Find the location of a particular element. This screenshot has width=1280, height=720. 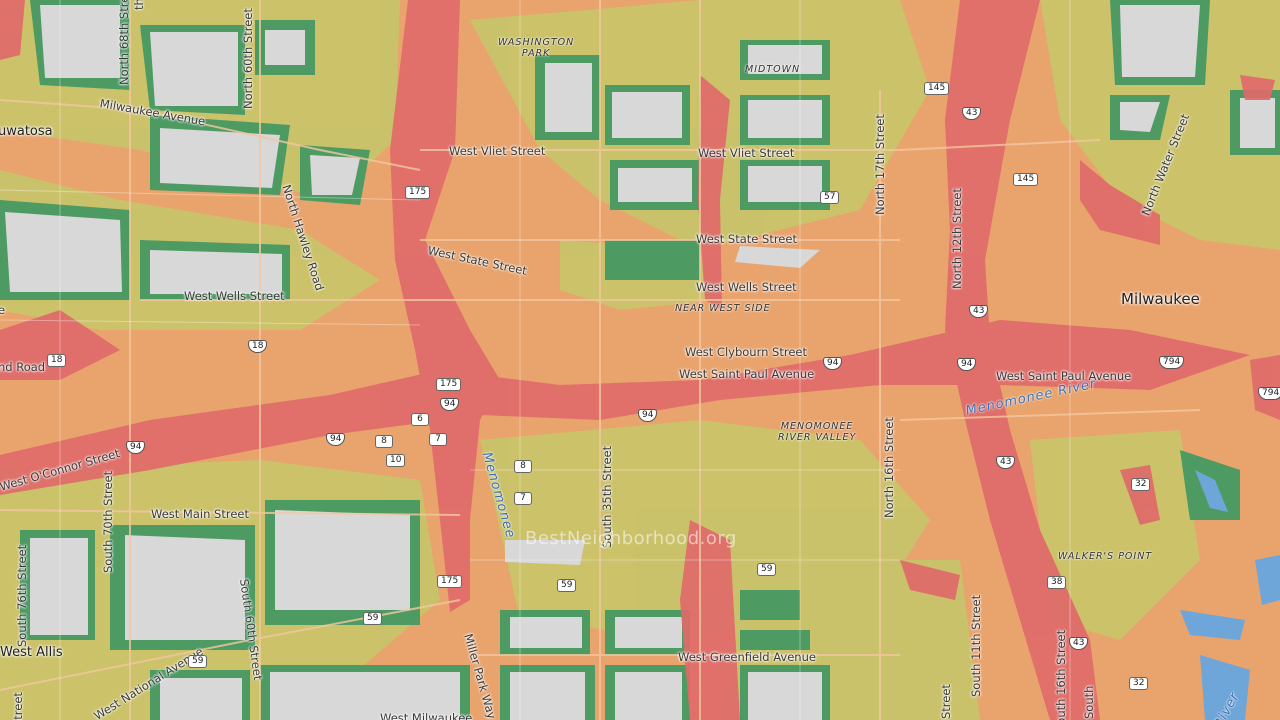

route-shield-10: 10 is located at coordinates (396, 460).